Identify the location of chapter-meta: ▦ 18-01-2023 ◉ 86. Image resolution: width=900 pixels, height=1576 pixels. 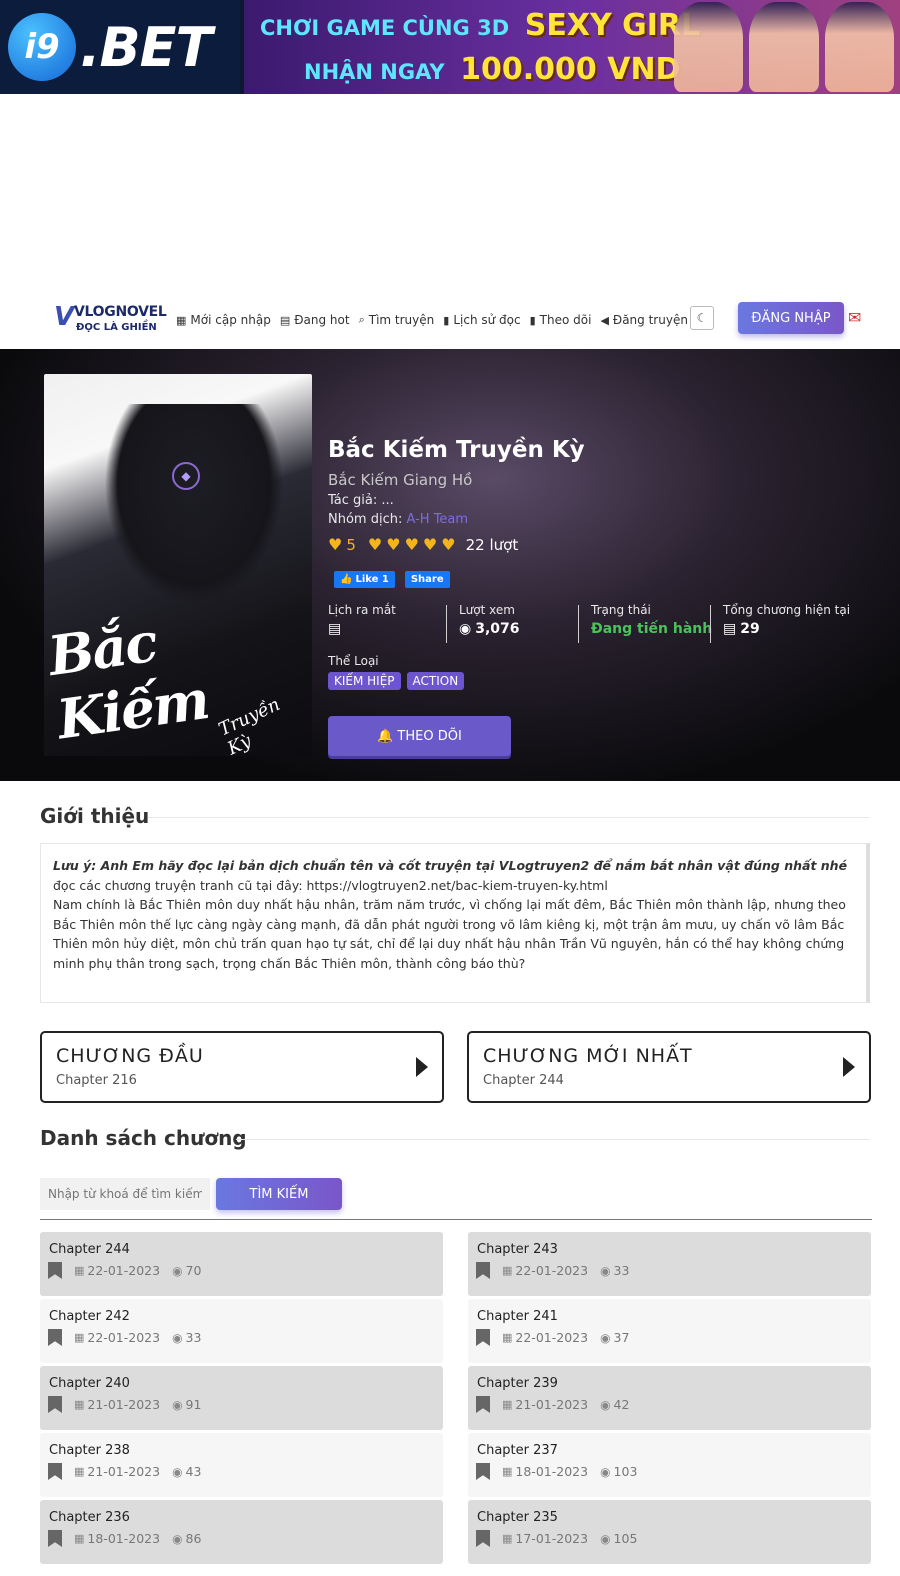
(124, 1538).